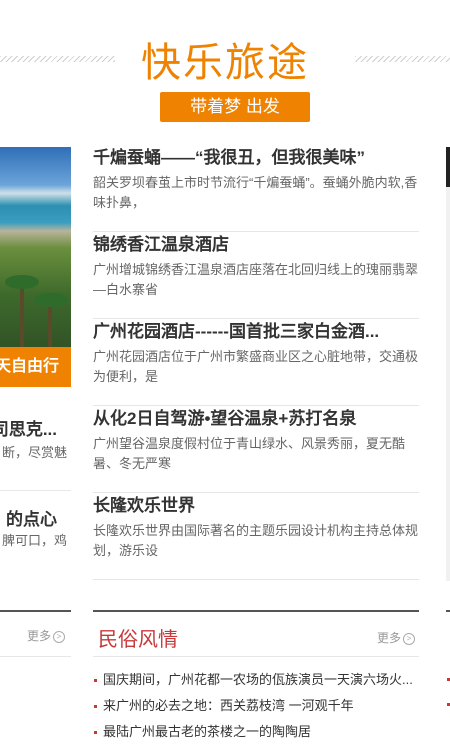  I want to click on article-item: 锦绣香江温泉酒店 广州增城锦绣香江温泉酒店座落在北回归线上的瑰丽翡翠—白水寨省, so click(256, 275).